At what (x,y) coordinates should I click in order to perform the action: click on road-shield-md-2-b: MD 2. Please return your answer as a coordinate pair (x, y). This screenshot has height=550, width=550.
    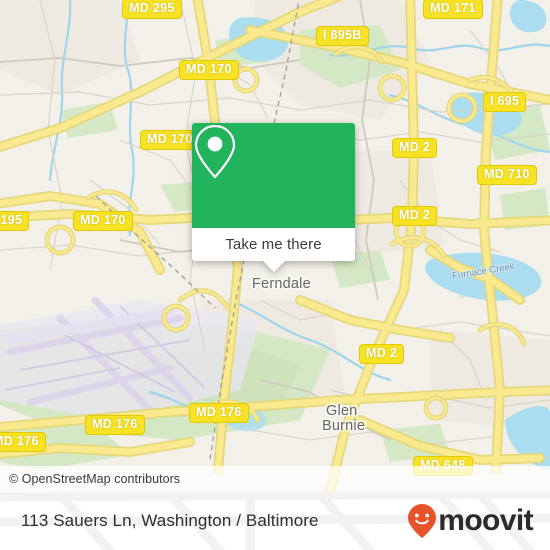
    Looking at the image, I should click on (415, 216).